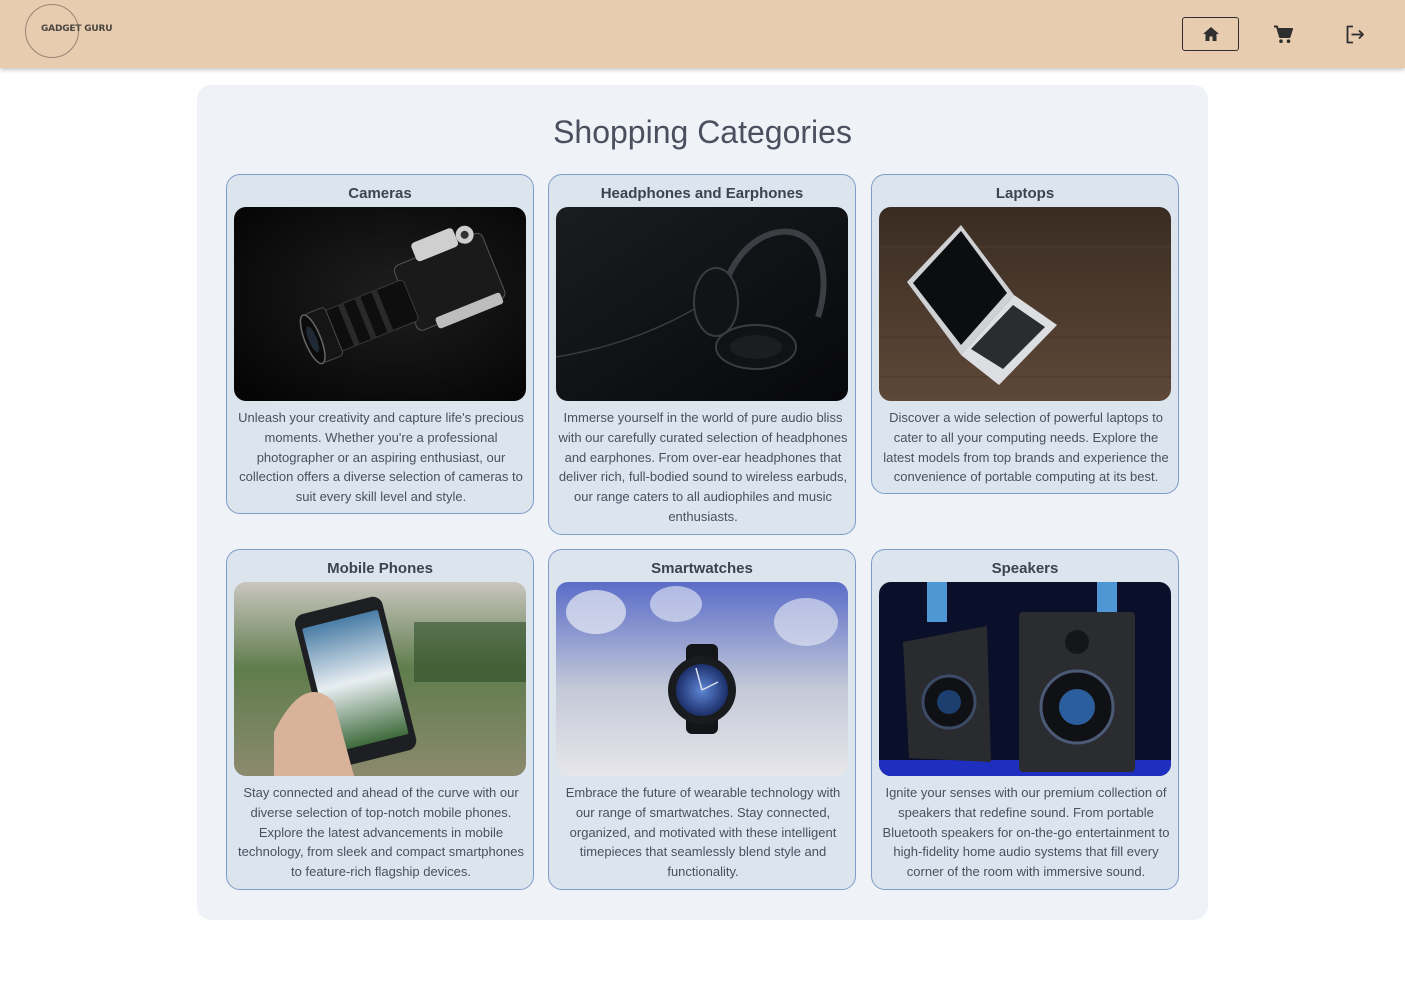 The height and width of the screenshot is (991, 1405). I want to click on page-title: Shopping Categories, so click(702, 132).